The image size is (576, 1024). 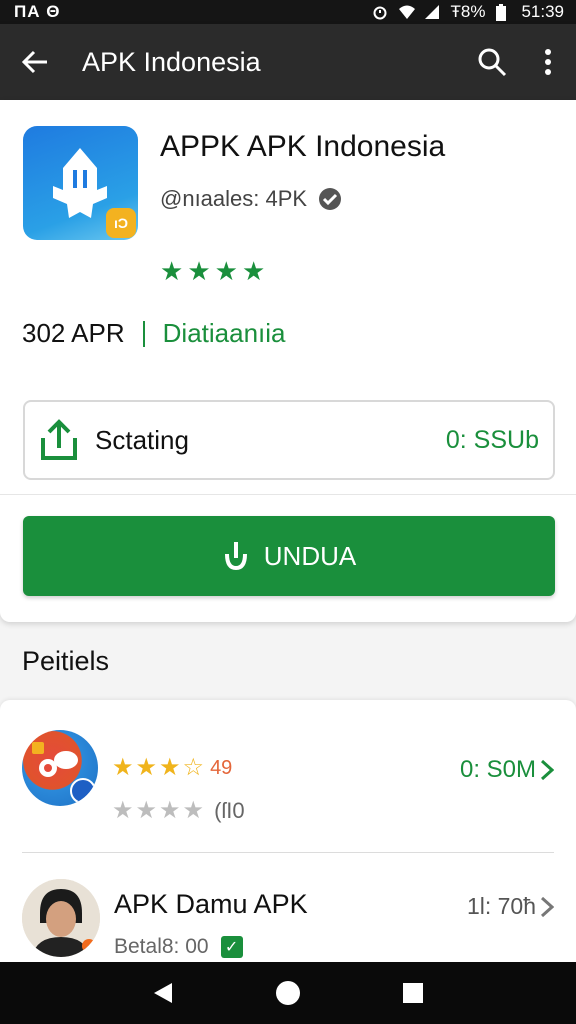 What do you see at coordinates (89, 946) in the screenshot?
I see `heart-icon` at bounding box center [89, 946].